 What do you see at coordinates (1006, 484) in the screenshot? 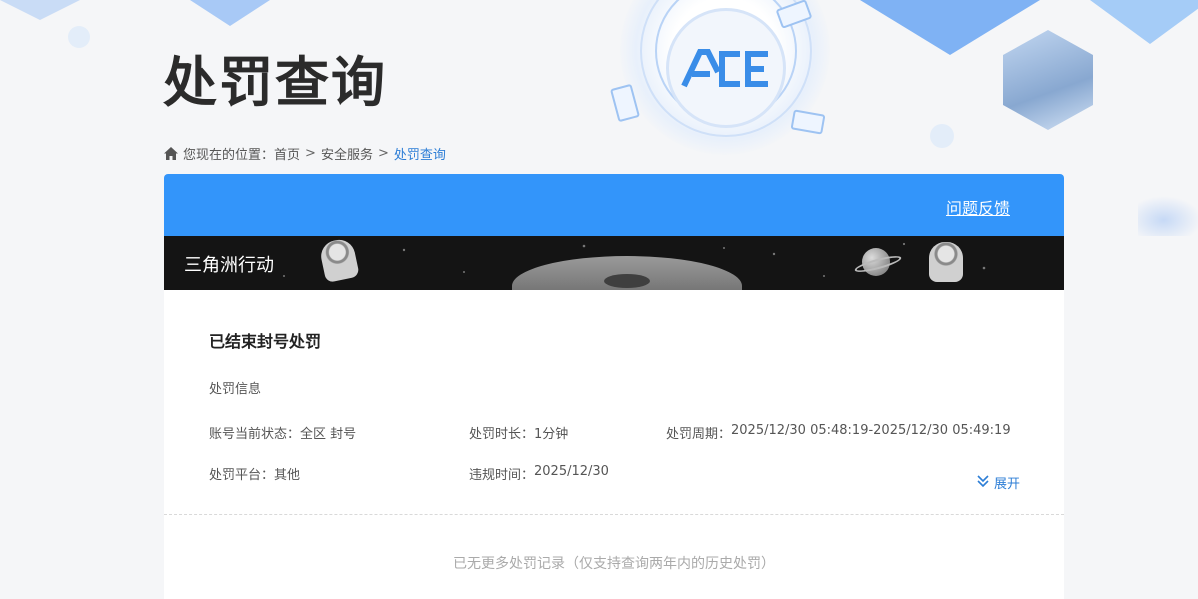
I see `expand-label: 展开` at bounding box center [1006, 484].